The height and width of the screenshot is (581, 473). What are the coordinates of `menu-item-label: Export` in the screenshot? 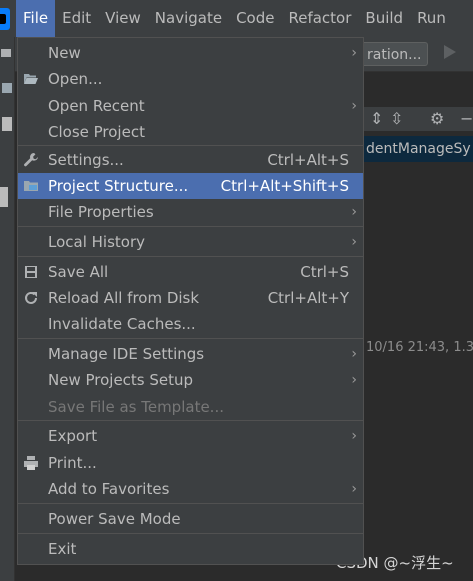 It's located at (73, 436).